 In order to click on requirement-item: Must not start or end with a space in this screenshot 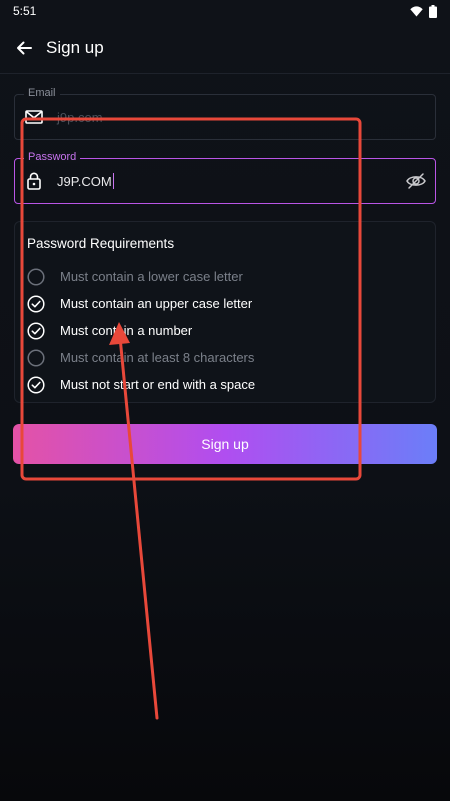, I will do `click(141, 384)`.